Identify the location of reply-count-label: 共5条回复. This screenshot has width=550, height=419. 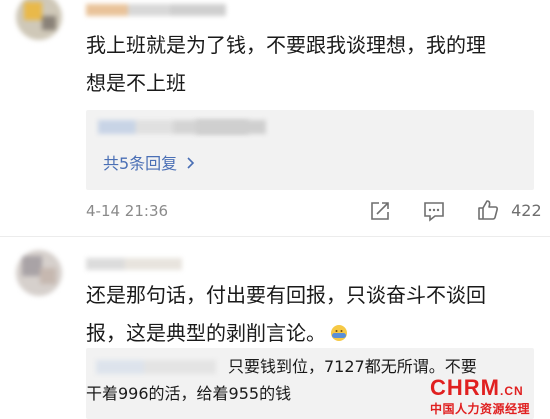
(140, 163).